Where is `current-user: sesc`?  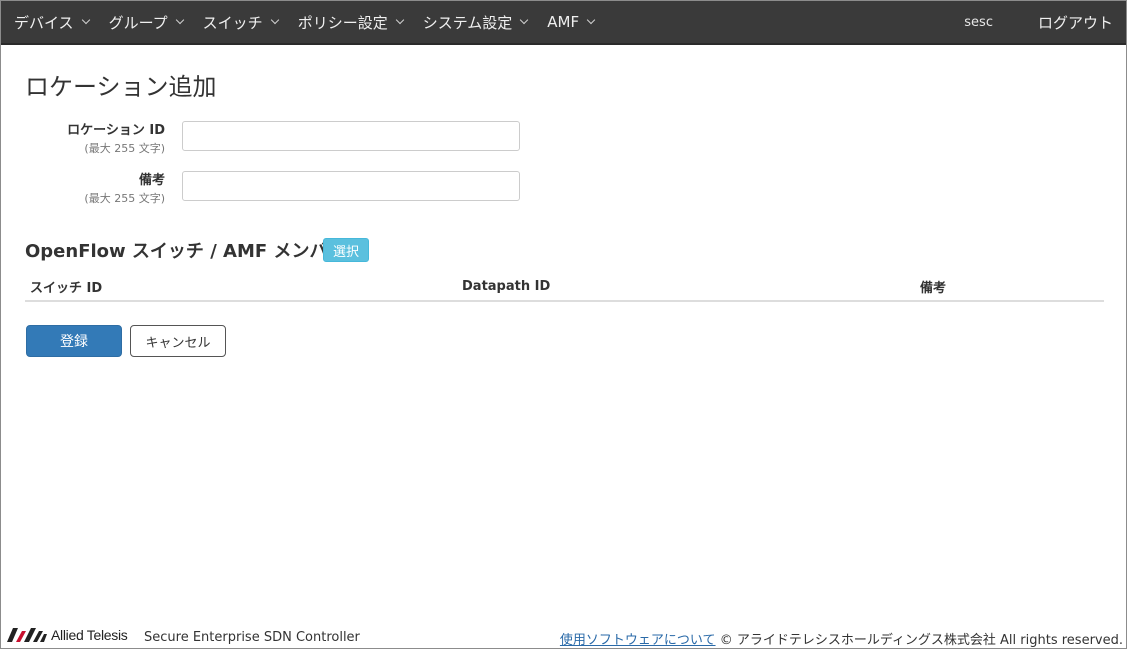 current-user: sesc is located at coordinates (978, 22).